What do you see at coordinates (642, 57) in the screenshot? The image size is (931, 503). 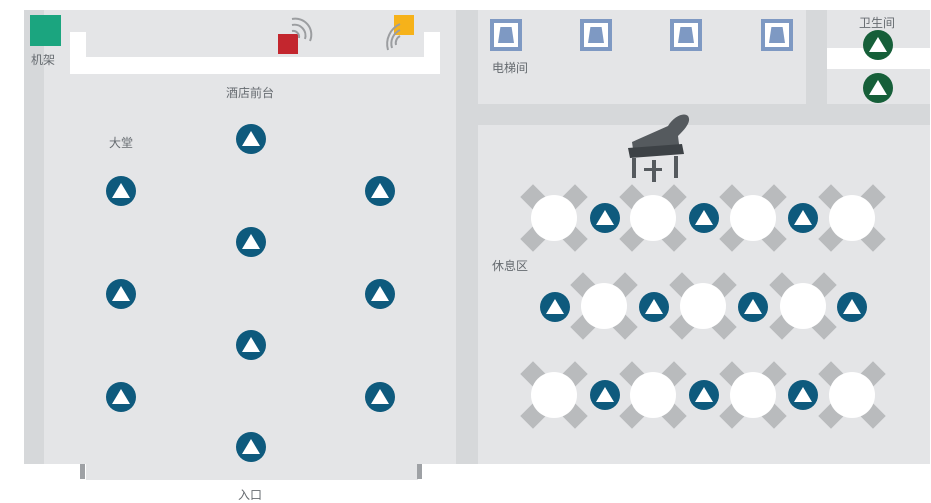 I see `elevator-room` at bounding box center [642, 57].